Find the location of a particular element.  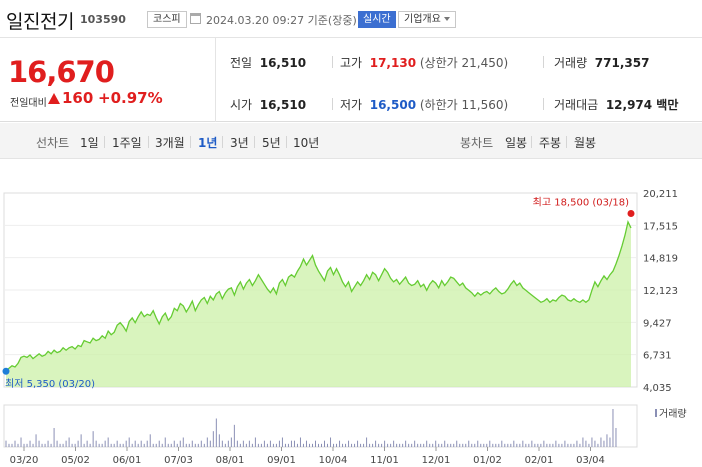

stat-value: 771,357 is located at coordinates (622, 63).